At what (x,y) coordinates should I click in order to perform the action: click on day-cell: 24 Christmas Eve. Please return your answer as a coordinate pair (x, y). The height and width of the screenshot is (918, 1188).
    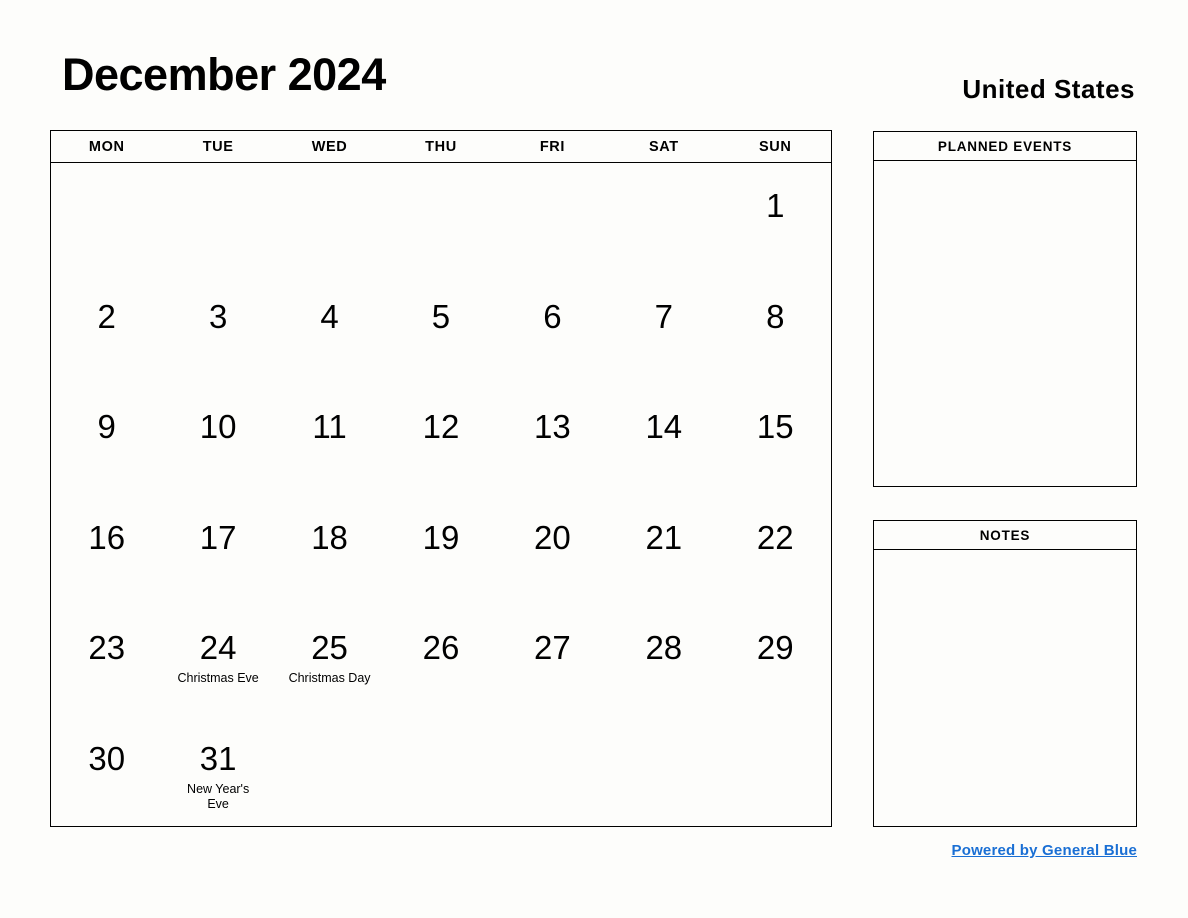
    Looking at the image, I should click on (217, 660).